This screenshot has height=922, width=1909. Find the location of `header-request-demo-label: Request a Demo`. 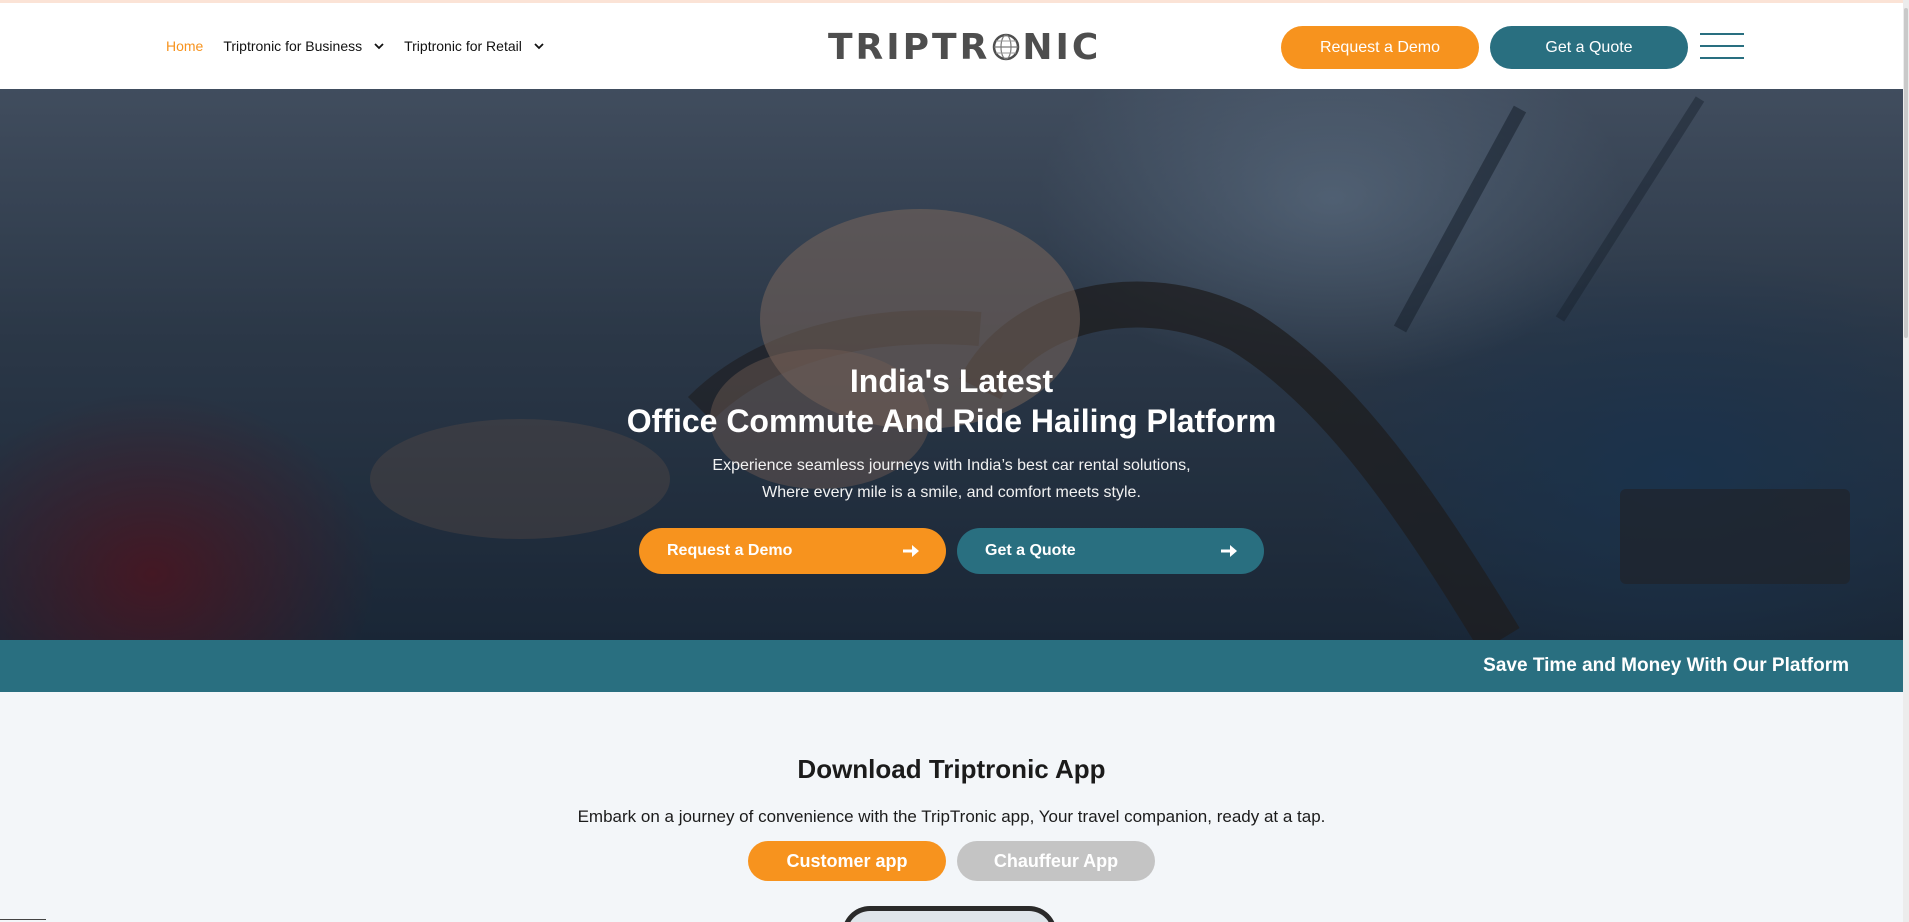

header-request-demo-label: Request a Demo is located at coordinates (1380, 47).